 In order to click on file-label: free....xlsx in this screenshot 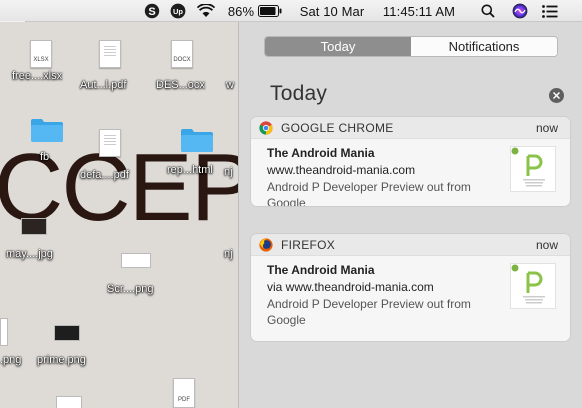, I will do `click(37, 76)`.